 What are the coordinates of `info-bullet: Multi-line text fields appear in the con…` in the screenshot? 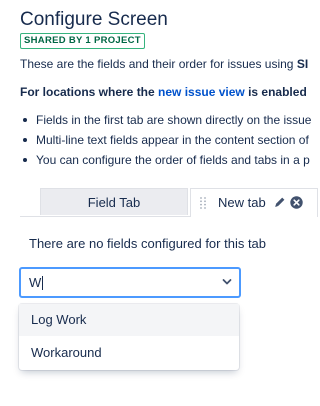 It's located at (165, 140).